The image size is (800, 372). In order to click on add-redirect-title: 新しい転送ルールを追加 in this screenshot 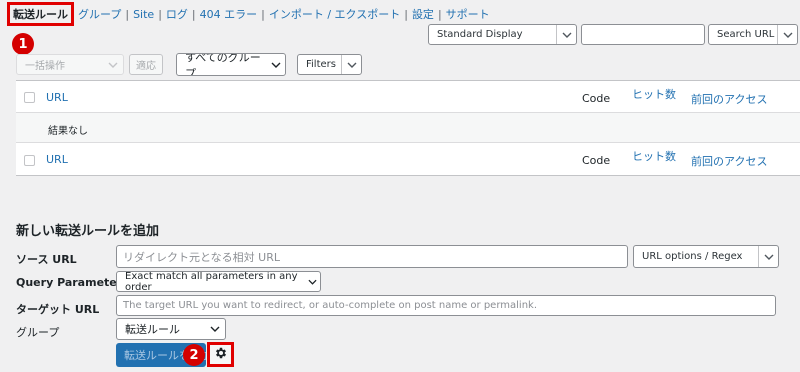, I will do `click(88, 231)`.